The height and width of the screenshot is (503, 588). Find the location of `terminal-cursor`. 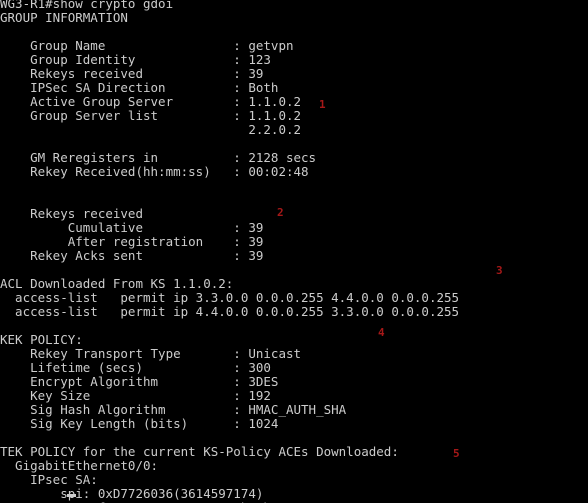

terminal-cursor is located at coordinates (71, 495).